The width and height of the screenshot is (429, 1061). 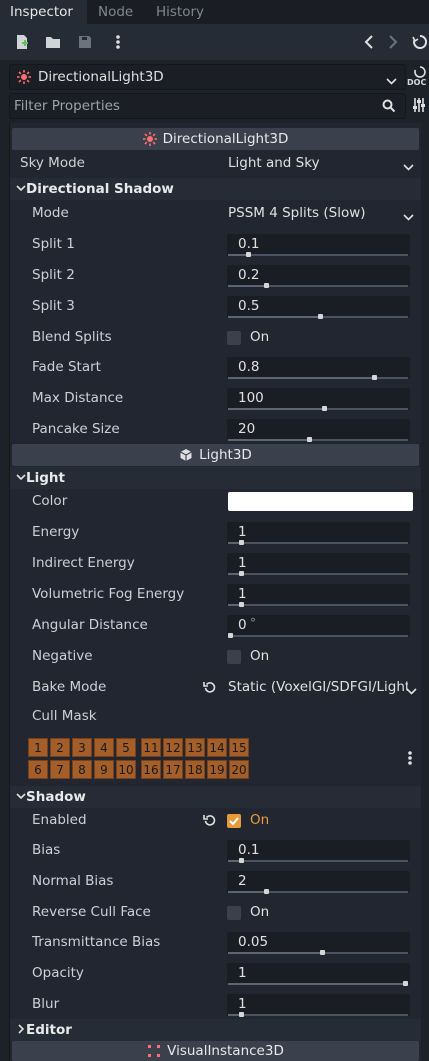 What do you see at coordinates (239, 769) in the screenshot?
I see `cull-mask-layer-20: 20` at bounding box center [239, 769].